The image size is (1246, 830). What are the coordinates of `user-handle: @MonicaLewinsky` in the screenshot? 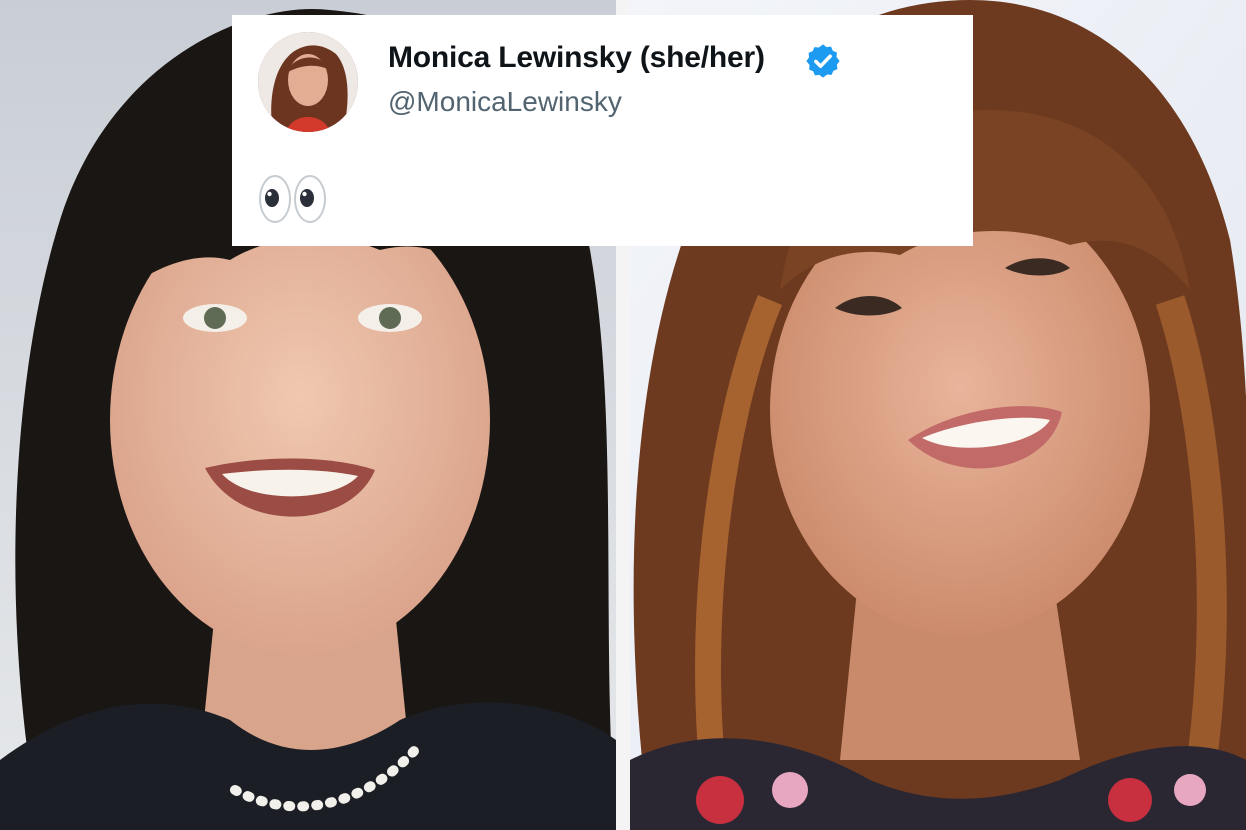 It's located at (505, 102).